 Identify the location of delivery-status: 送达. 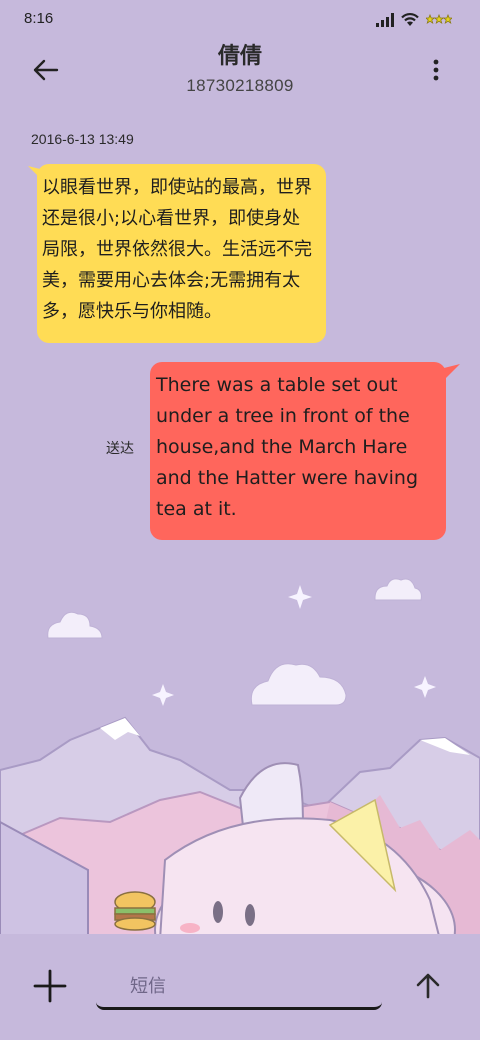
(120, 449).